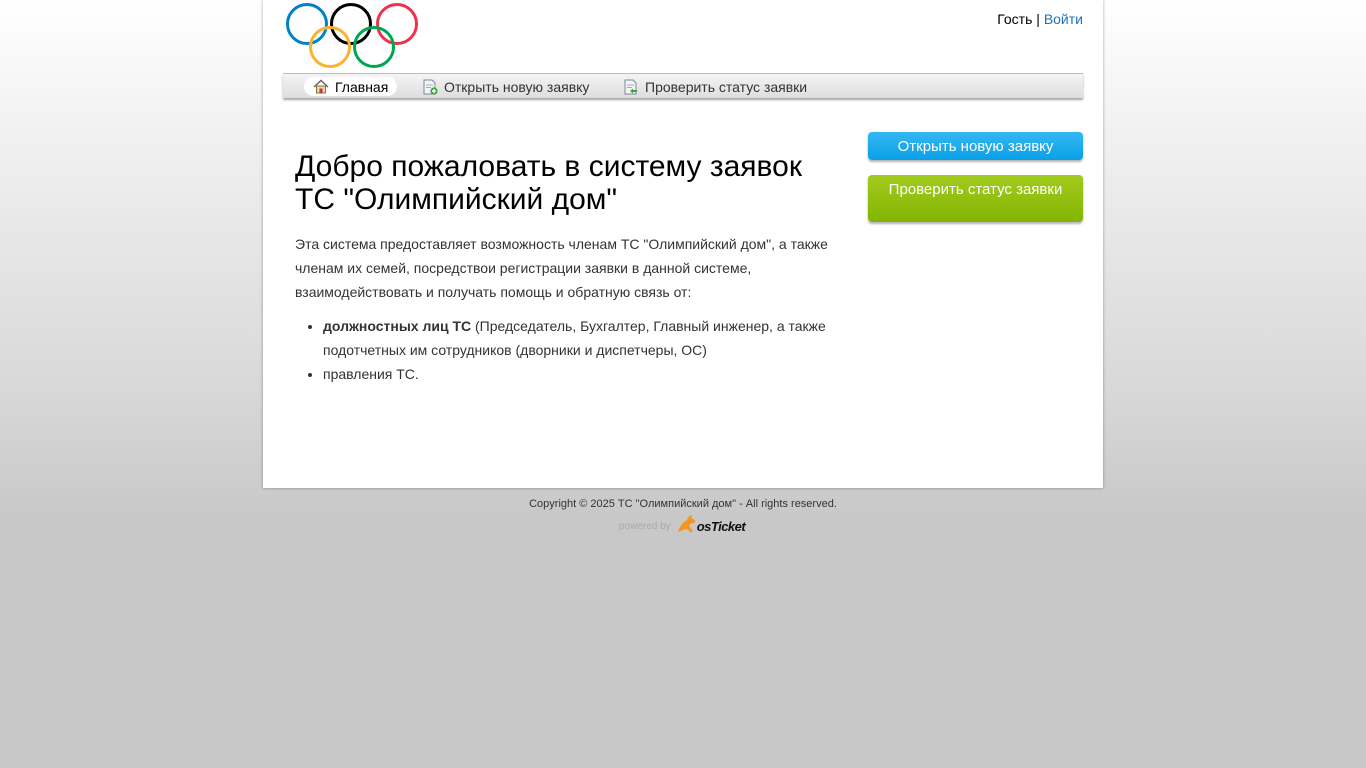 The image size is (1366, 768). I want to click on nav-check-status: Проверить статус заявки, so click(715, 86).